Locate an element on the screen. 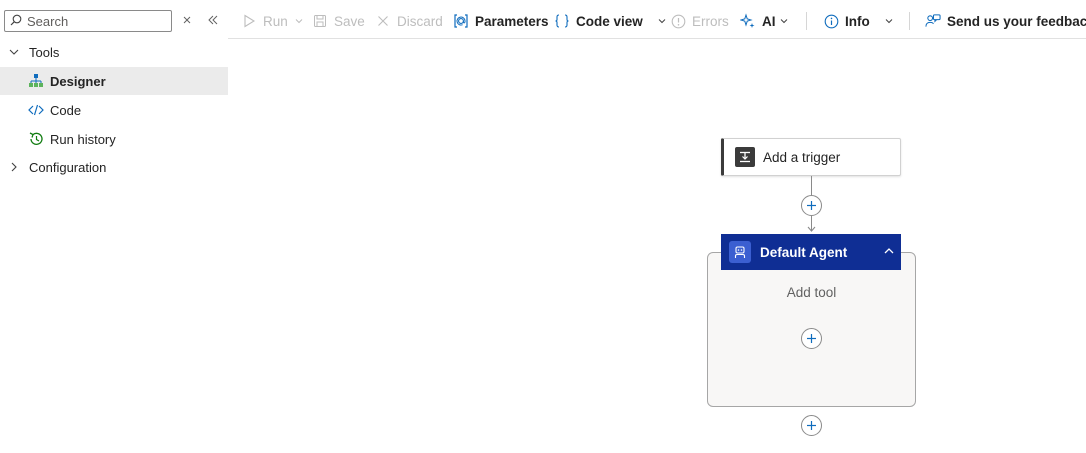 This screenshot has height=453, width=1086. clear-search-button is located at coordinates (187, 20).